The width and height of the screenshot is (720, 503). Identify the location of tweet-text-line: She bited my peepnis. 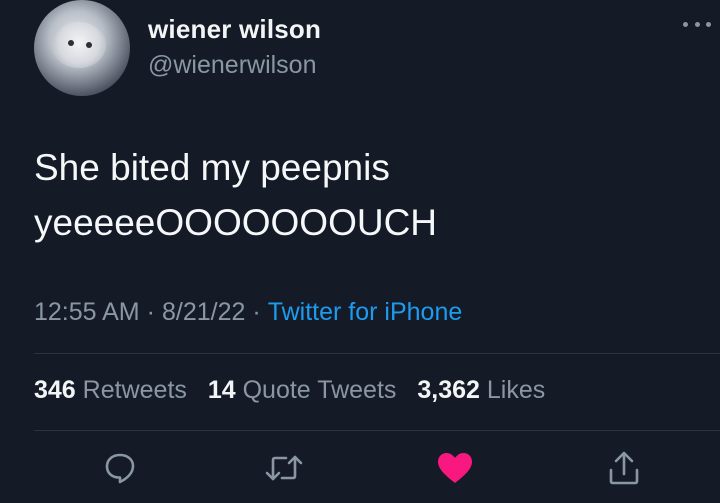
(212, 167).